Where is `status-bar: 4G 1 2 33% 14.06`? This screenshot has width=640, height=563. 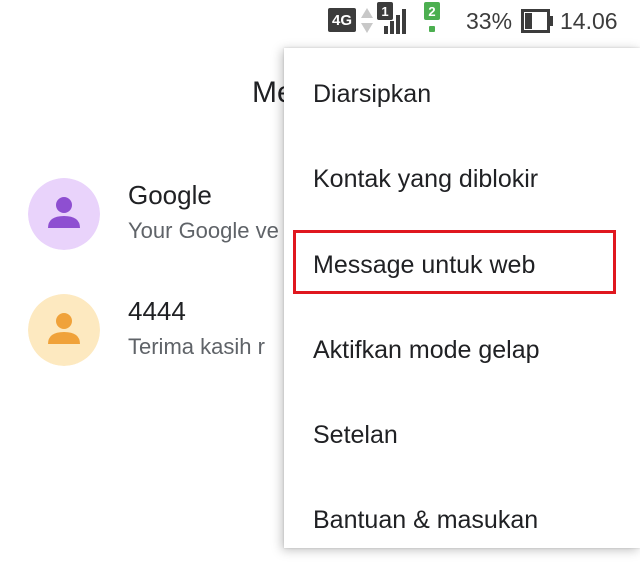
status-bar: 4G 1 2 33% 14.06 is located at coordinates (320, 22).